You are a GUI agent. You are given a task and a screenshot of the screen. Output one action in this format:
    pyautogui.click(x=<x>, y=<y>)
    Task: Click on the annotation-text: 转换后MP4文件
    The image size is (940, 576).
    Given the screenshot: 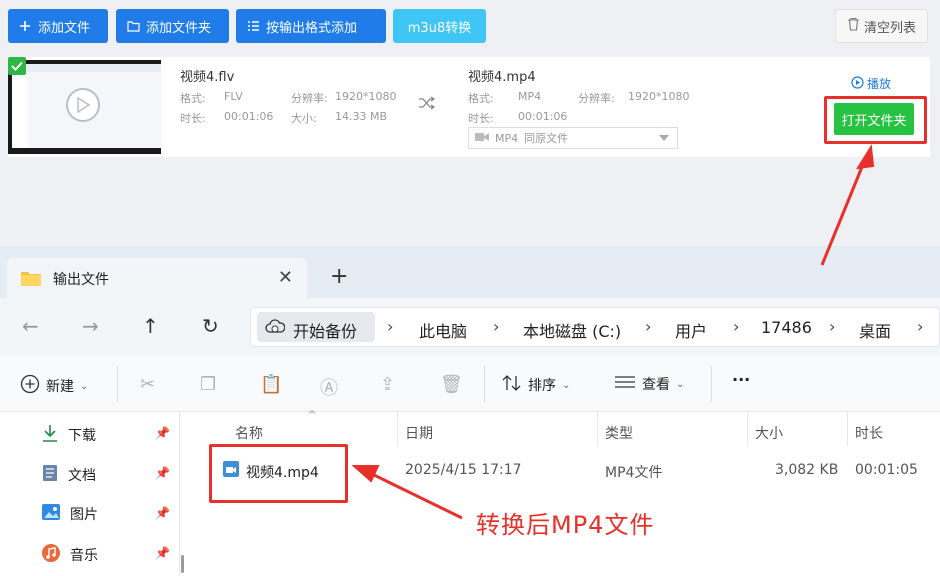 What is the action you would take?
    pyautogui.click(x=565, y=525)
    